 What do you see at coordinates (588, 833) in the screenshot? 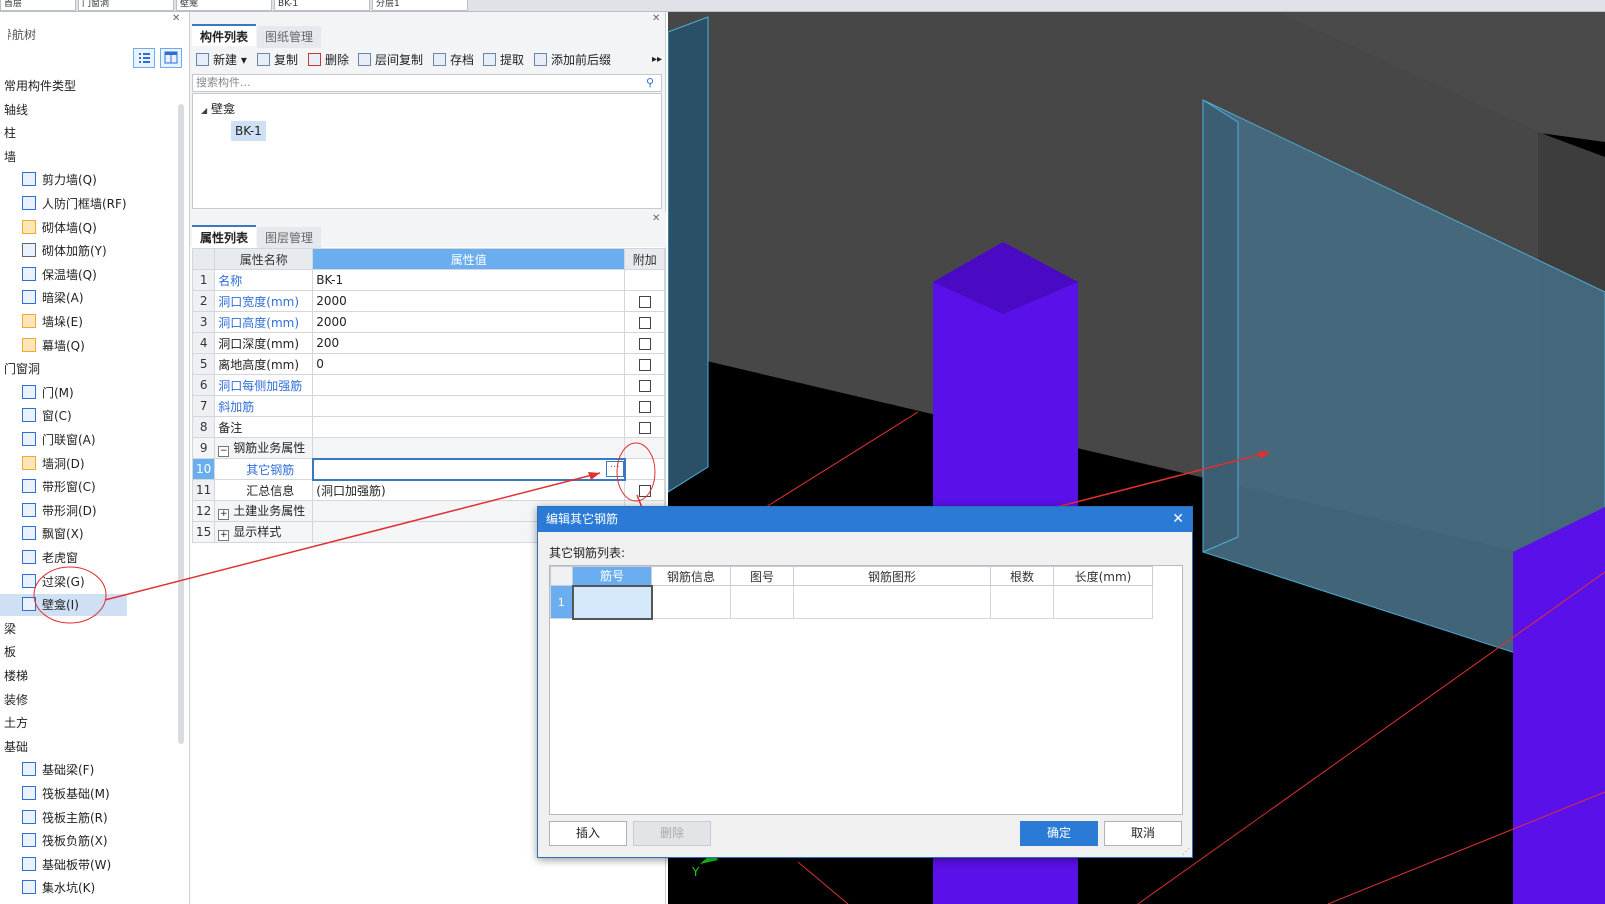
I see `insert-button: 插入` at bounding box center [588, 833].